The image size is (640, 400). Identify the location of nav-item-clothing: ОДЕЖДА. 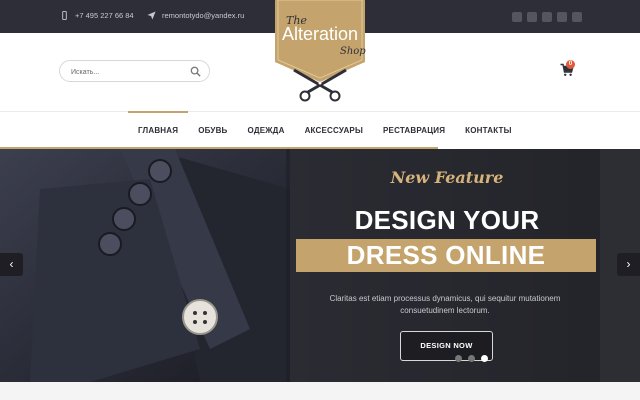
(266, 130).